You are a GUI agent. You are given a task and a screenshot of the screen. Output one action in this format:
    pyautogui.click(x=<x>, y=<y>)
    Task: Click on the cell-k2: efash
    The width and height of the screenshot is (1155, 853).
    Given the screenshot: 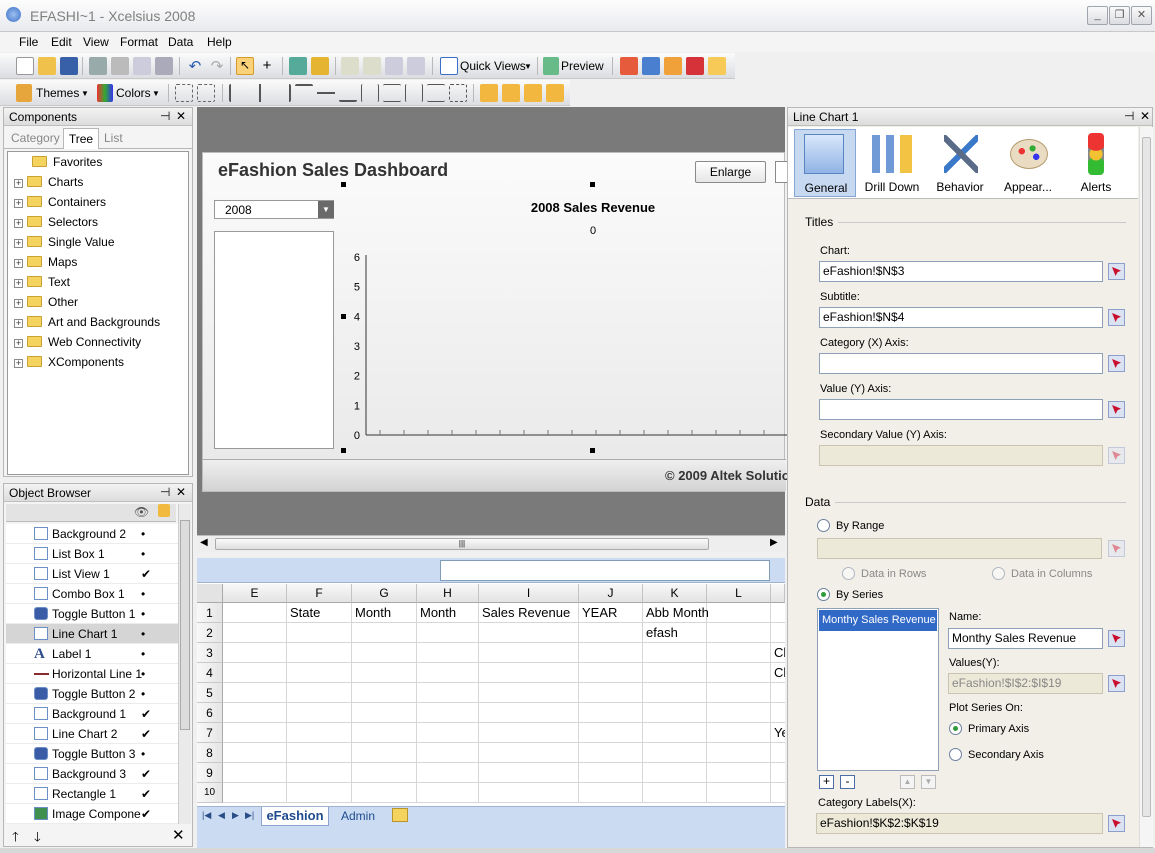 What is the action you would take?
    pyautogui.click(x=675, y=633)
    